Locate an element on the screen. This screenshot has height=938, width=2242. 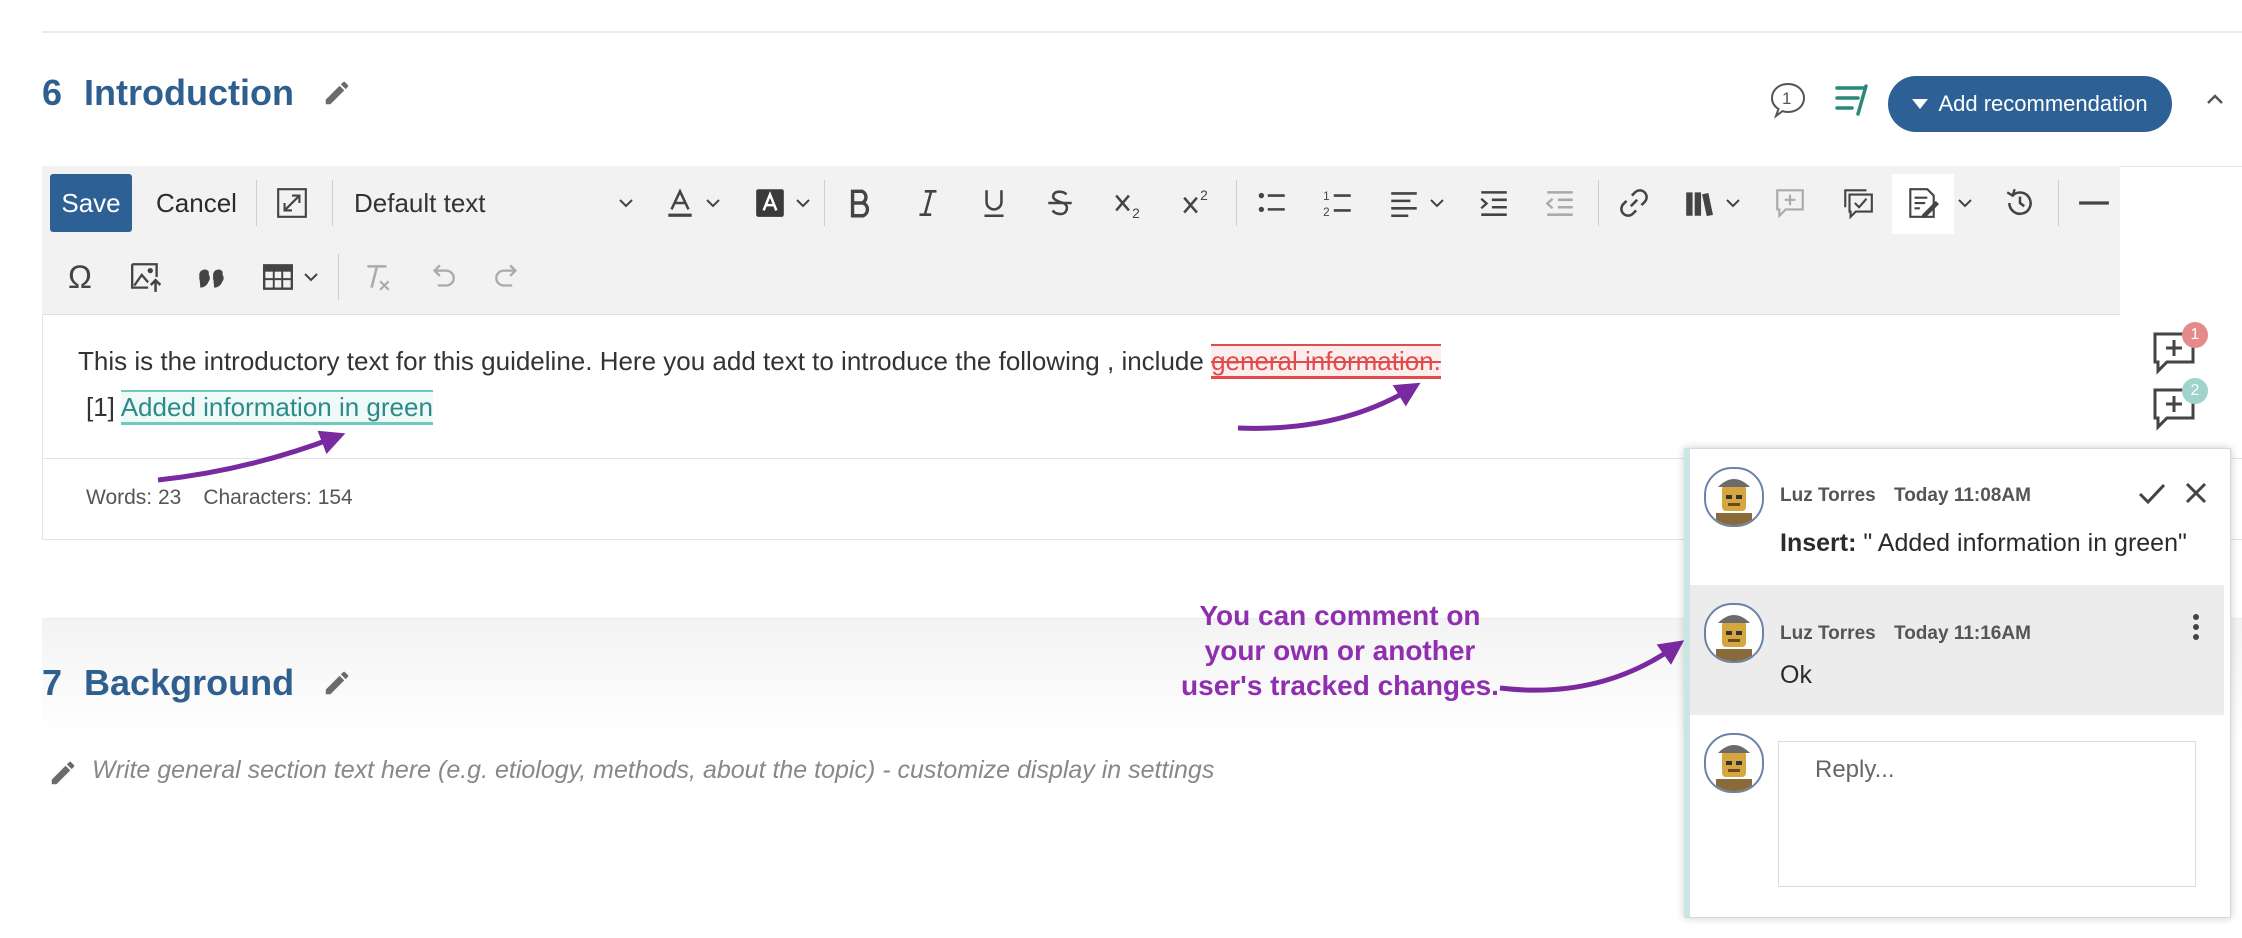
accept-change-icon is located at coordinates (2152, 493).